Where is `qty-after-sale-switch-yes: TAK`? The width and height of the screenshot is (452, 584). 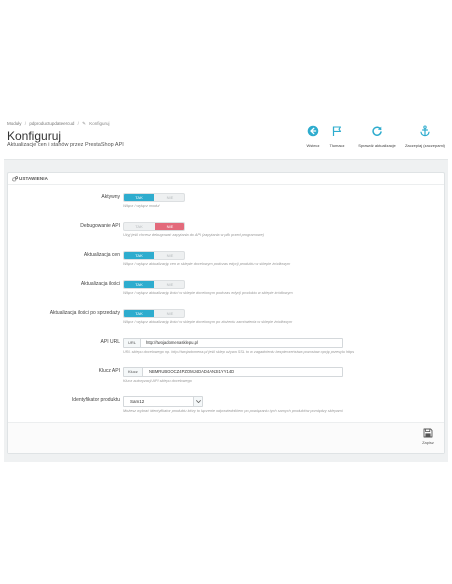
qty-after-sale-switch-yes: TAK is located at coordinates (139, 313).